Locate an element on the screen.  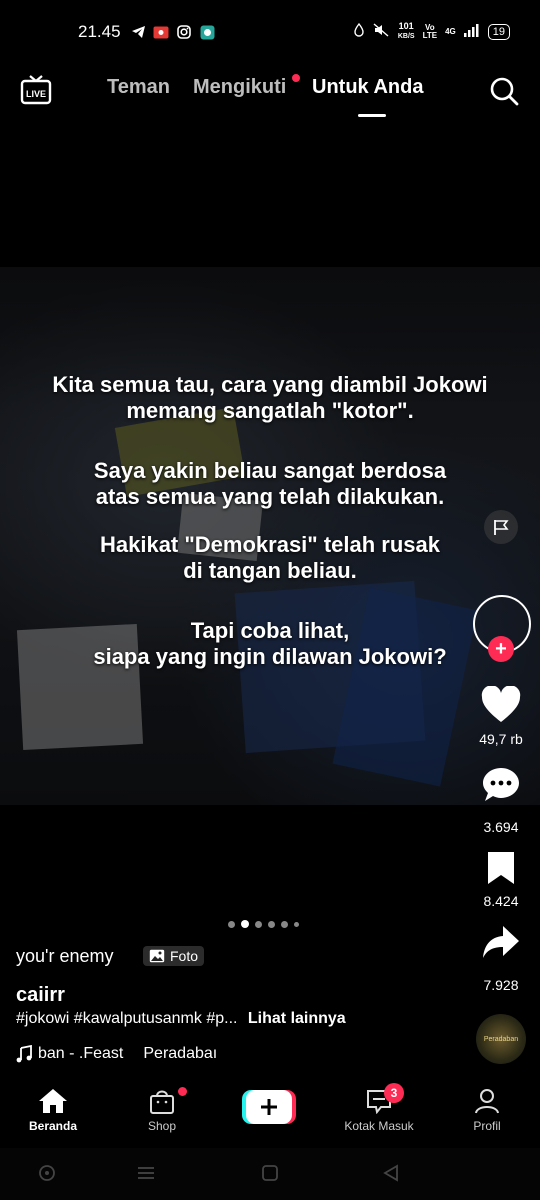
plus-icon: + is located at coordinates (501, 649).